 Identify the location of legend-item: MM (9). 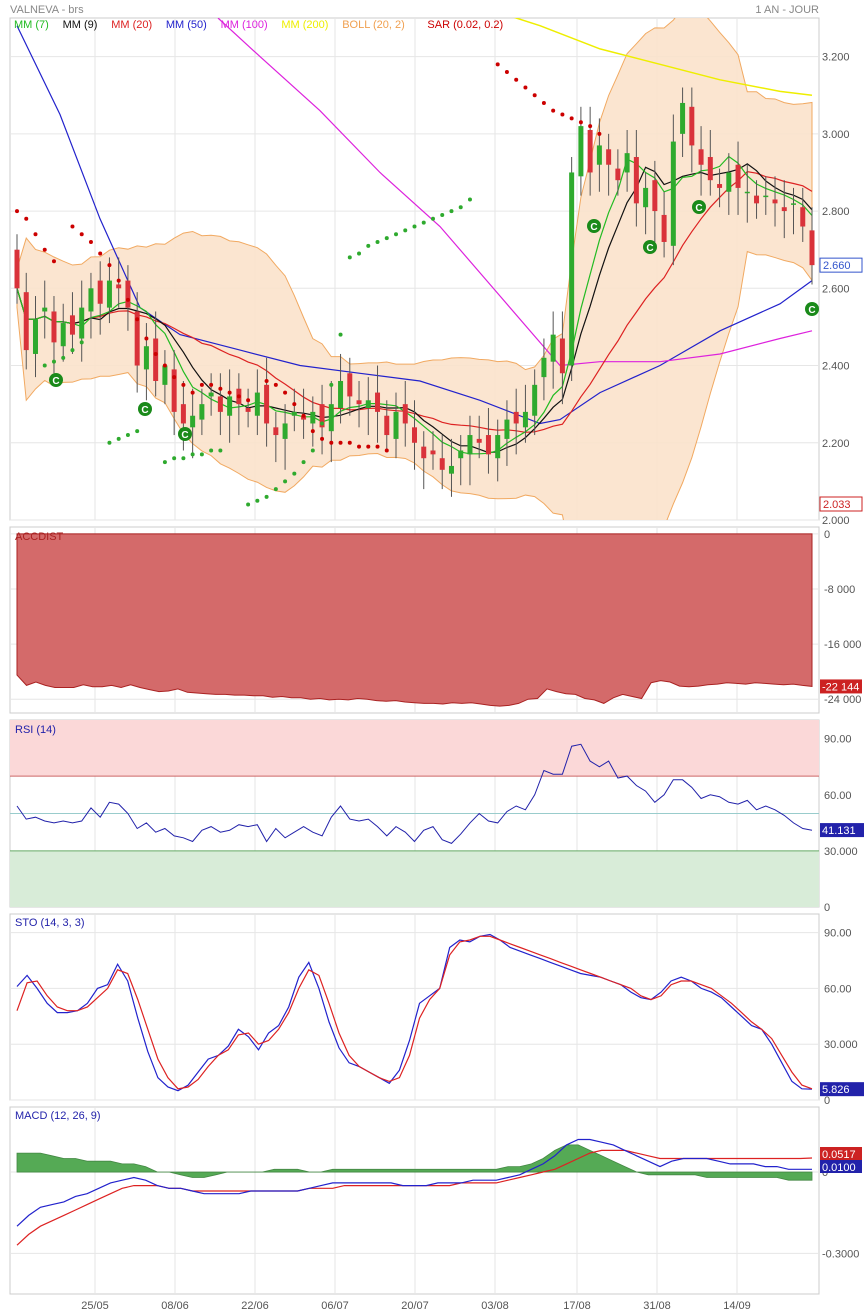
(80, 25).